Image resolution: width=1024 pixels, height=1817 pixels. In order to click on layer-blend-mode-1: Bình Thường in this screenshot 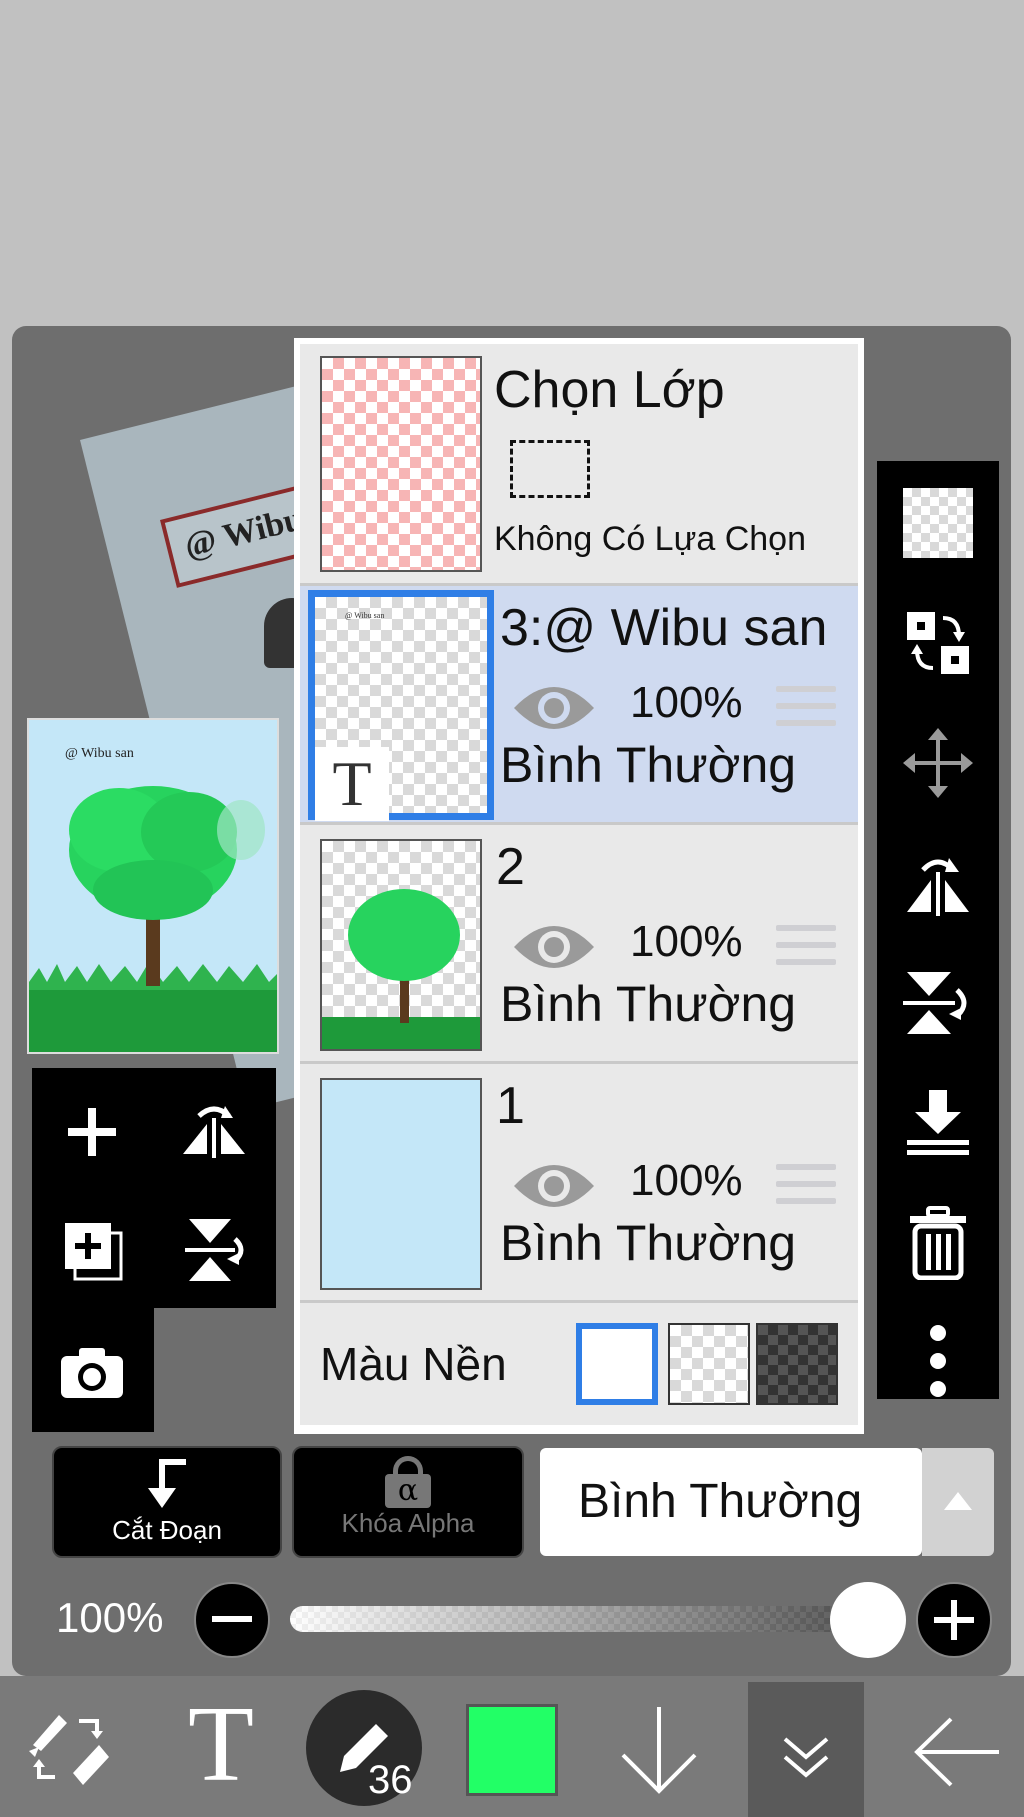, I will do `click(648, 1243)`.